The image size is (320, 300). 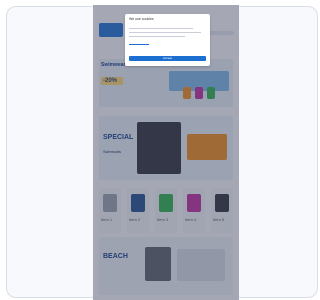 I want to click on accept-cookies-label: Accept, so click(x=167, y=58).